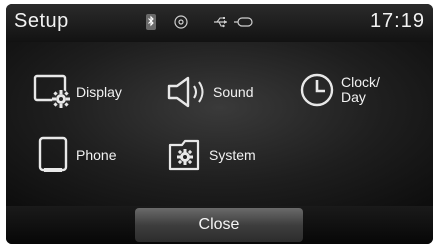  What do you see at coordinates (181, 22) in the screenshot?
I see `disc-icon` at bounding box center [181, 22].